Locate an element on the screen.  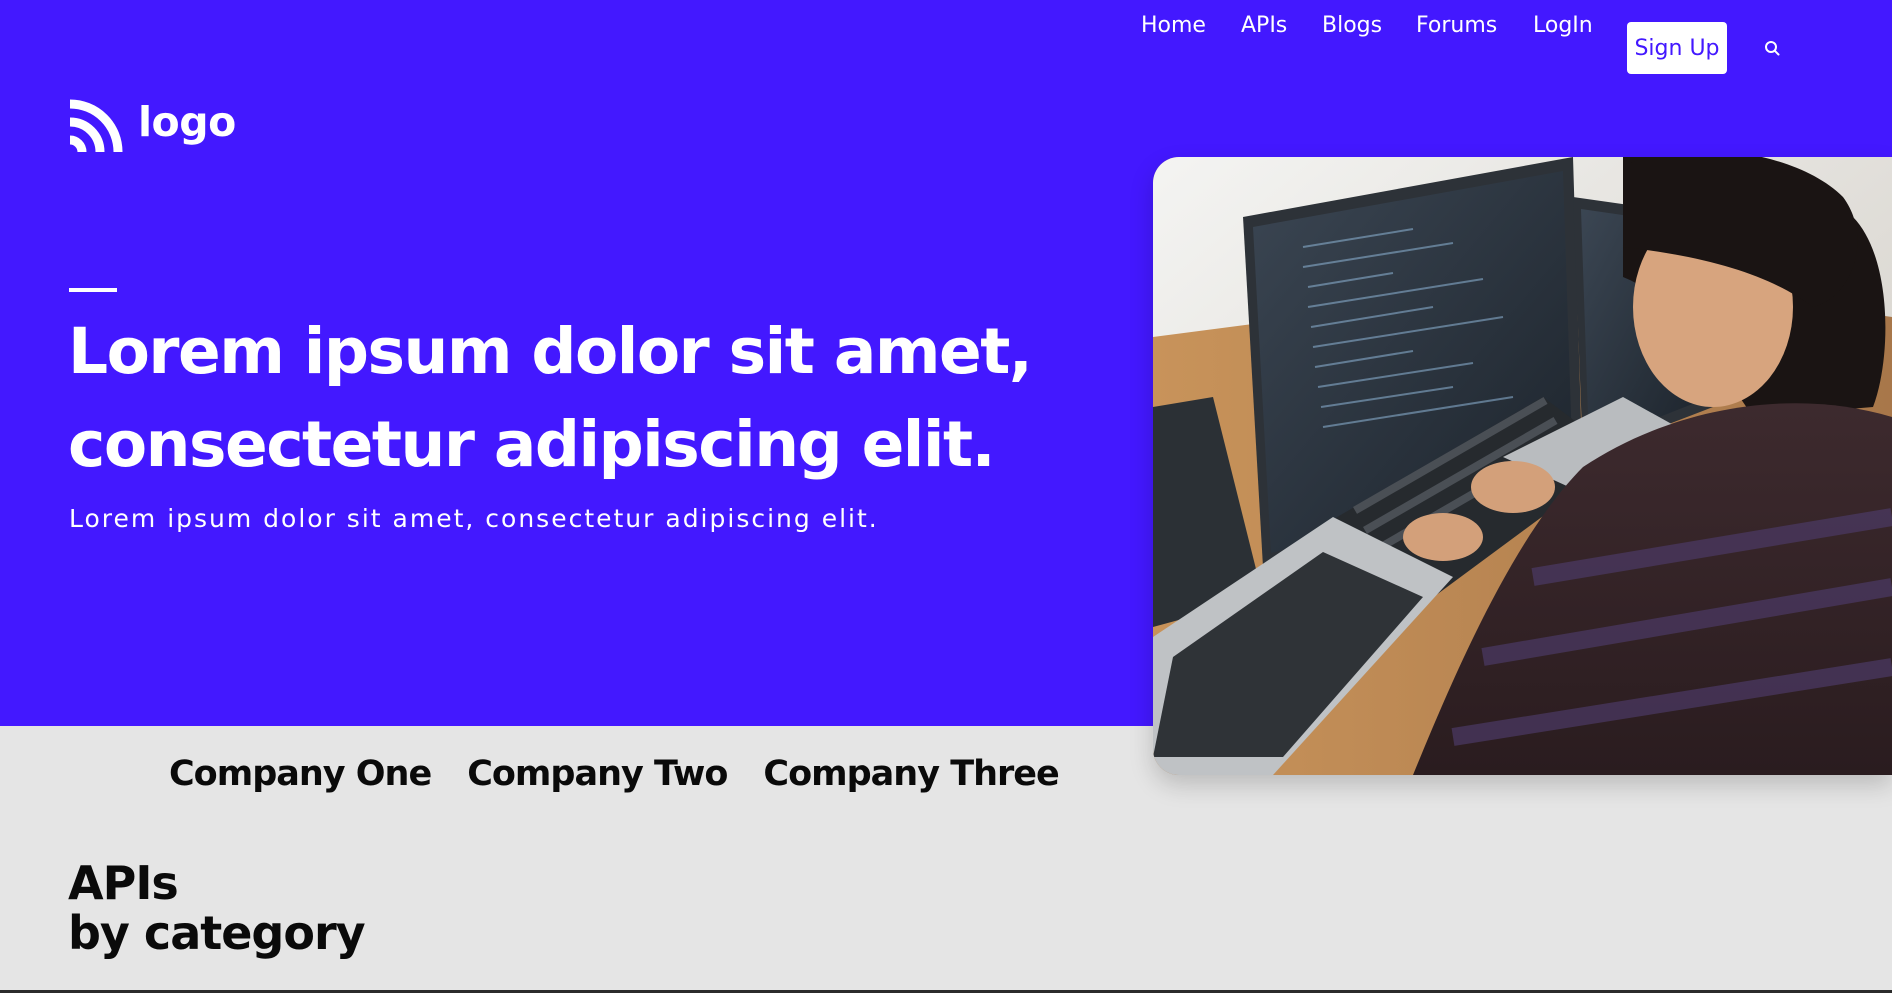
headline-line-2: consectetur adipiscing elit. is located at coordinates (532, 444).